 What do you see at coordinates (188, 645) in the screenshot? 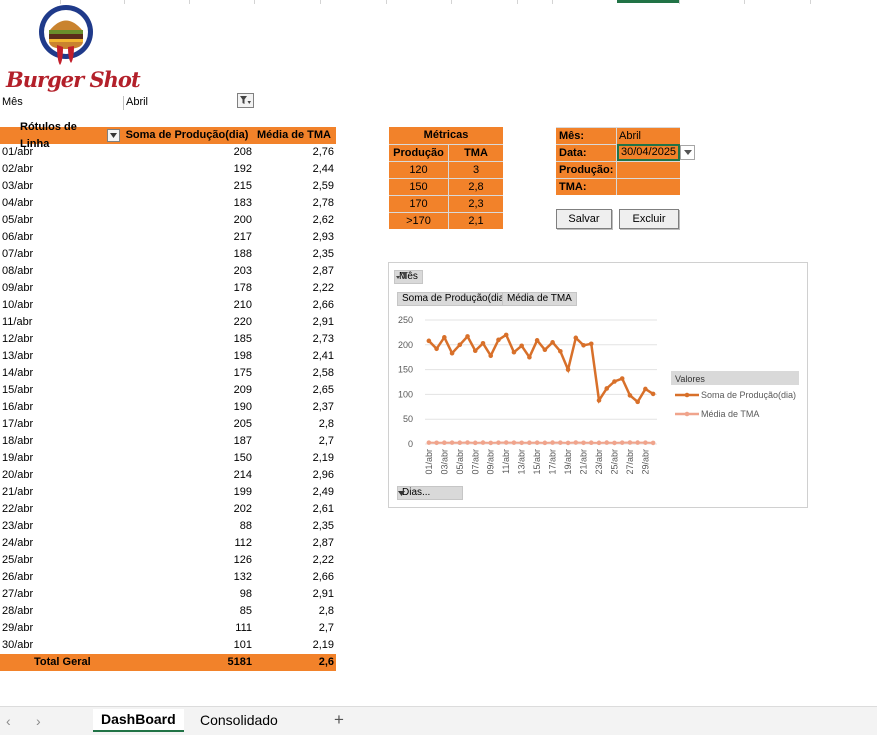
I see `row-production: 101` at bounding box center [188, 645].